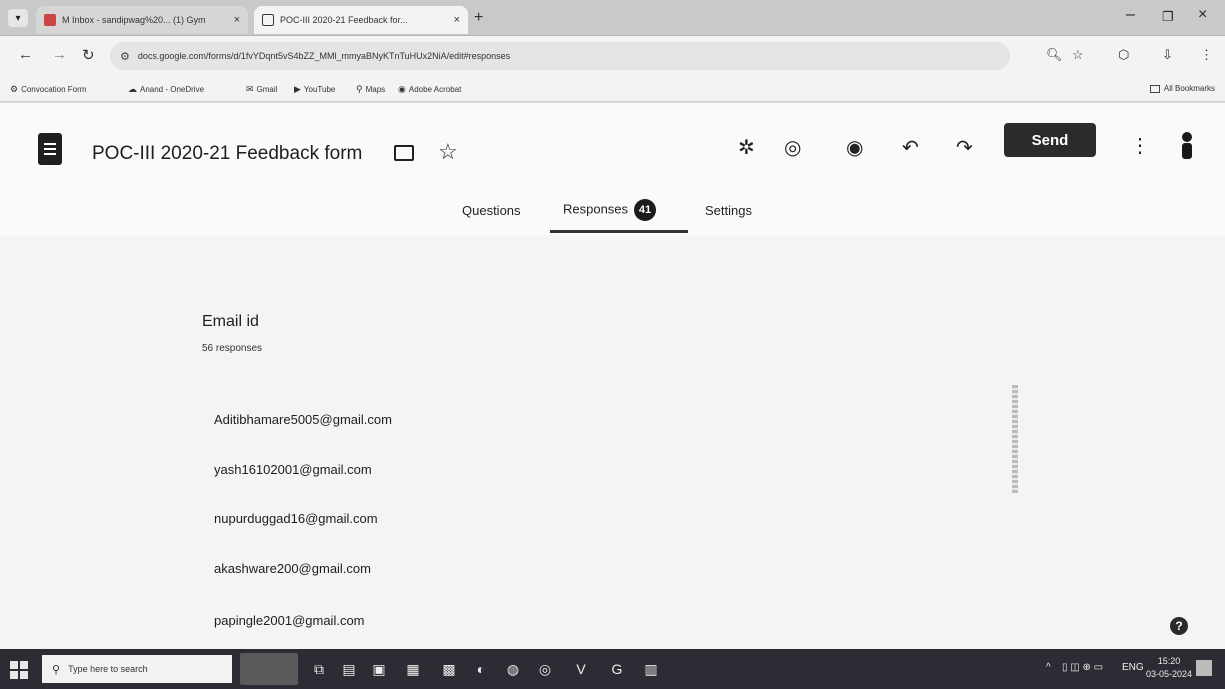  What do you see at coordinates (349, 669) in the screenshot?
I see `app-icon: ▤` at bounding box center [349, 669].